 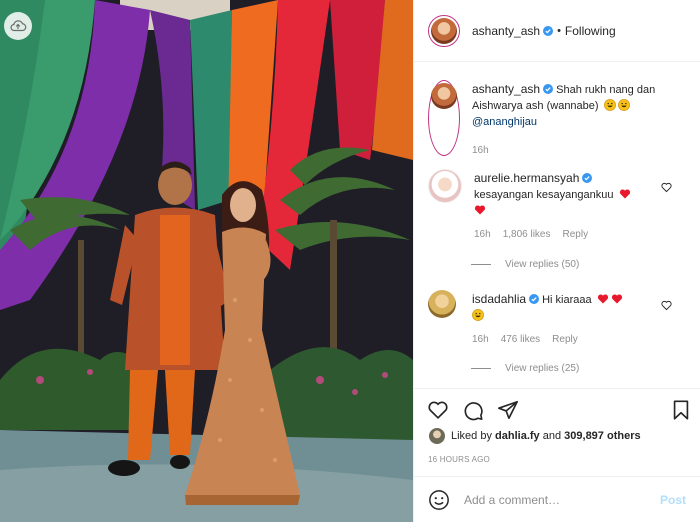 I want to click on owner-avatar-ring, so click(x=444, y=30).